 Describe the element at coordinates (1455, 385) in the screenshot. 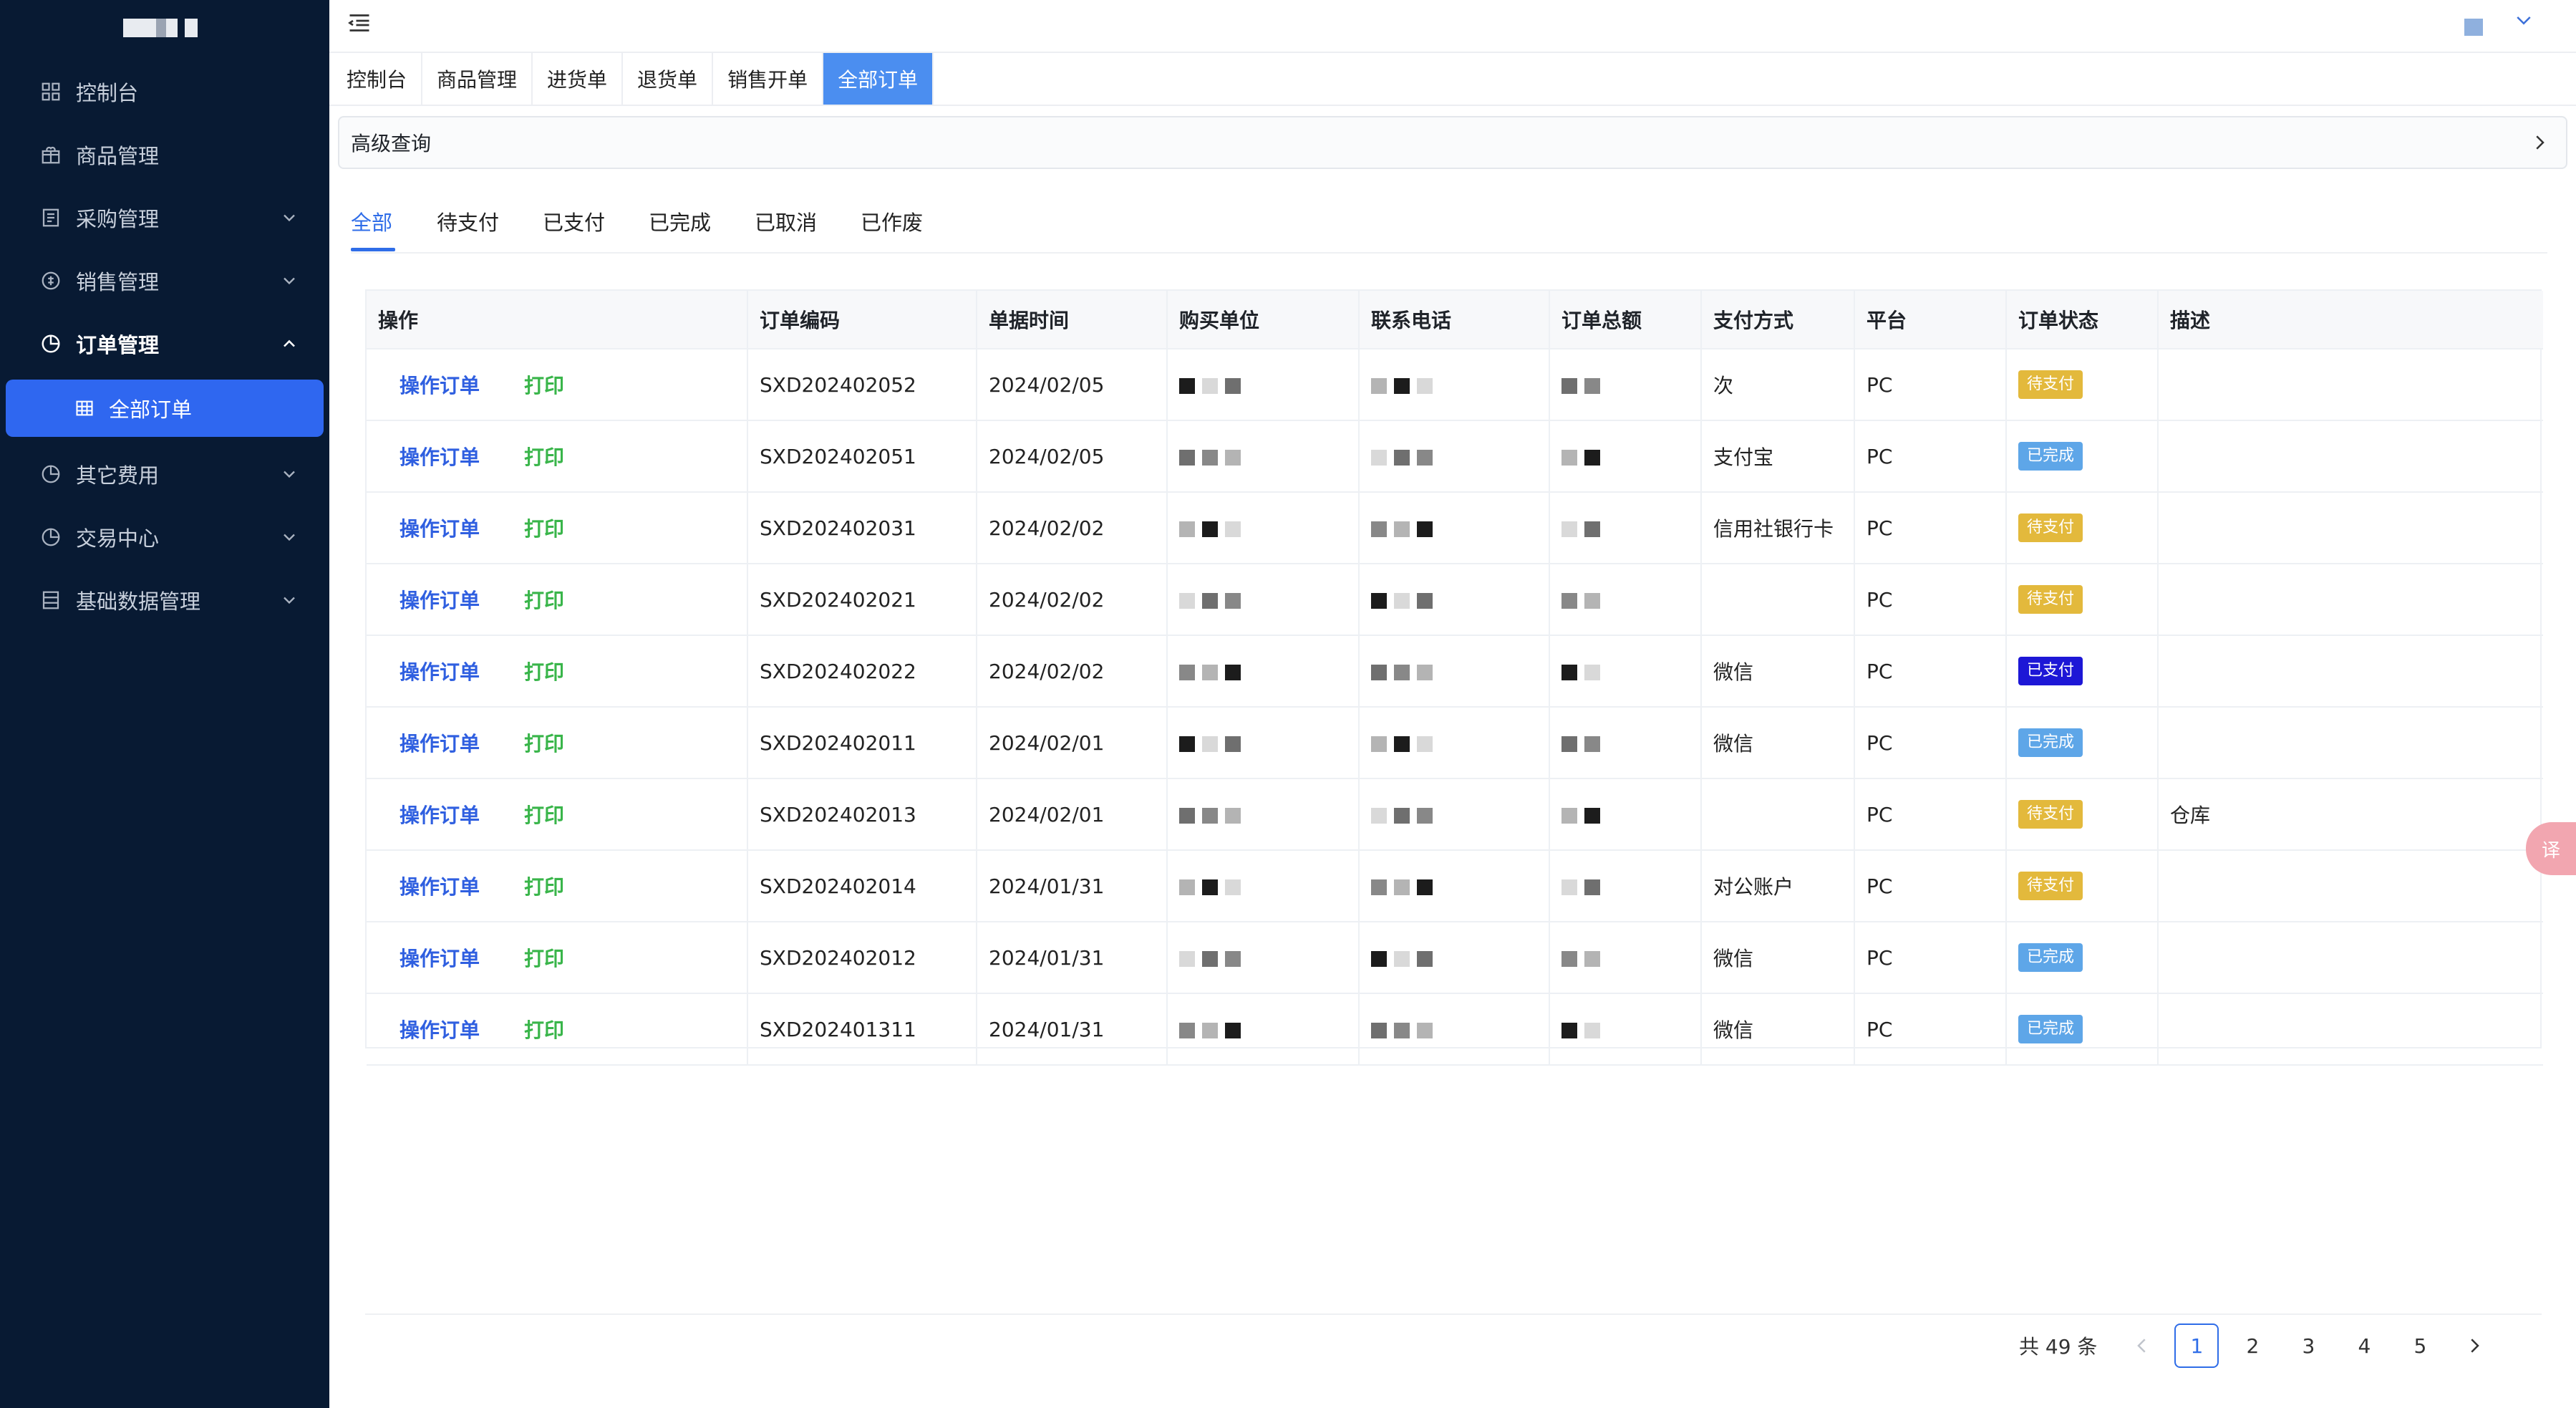

I see `table-row: 操作订单 打印 SXD202402052 2024/02/05 次 PC 待支付` at that location.